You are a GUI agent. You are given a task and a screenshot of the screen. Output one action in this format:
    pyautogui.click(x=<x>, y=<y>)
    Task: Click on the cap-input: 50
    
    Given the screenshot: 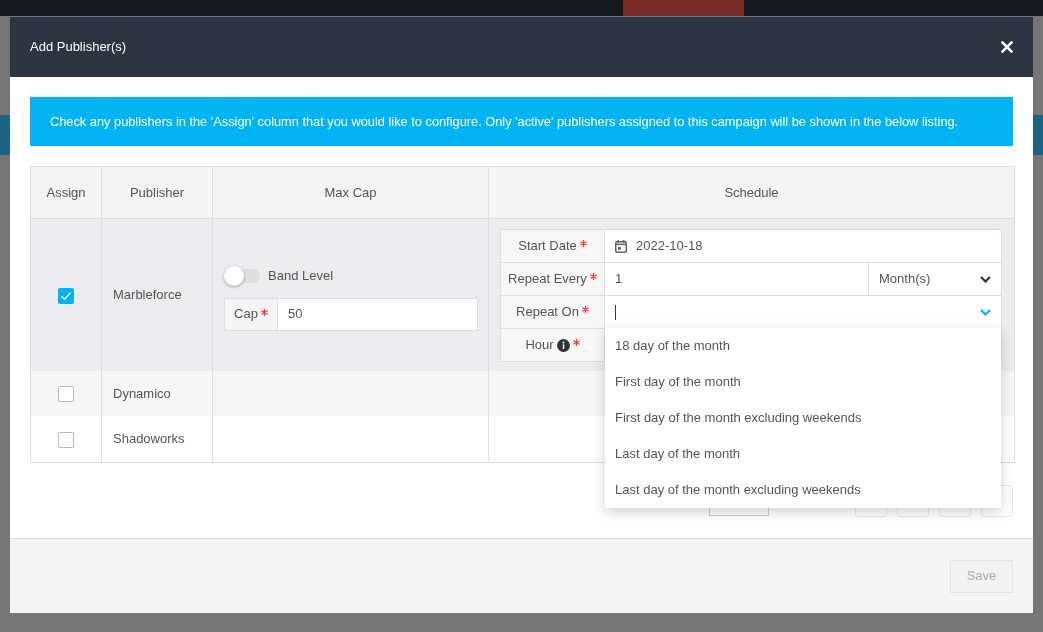 What is the action you would take?
    pyautogui.click(x=377, y=314)
    